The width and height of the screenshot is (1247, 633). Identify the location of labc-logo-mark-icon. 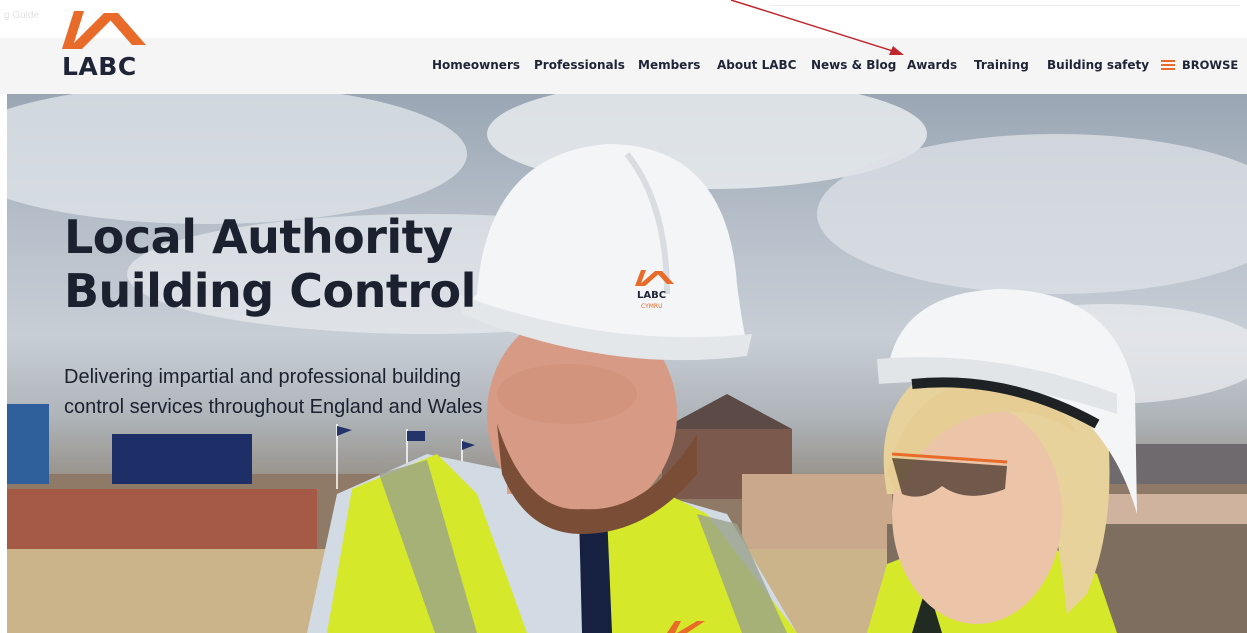
(104, 30).